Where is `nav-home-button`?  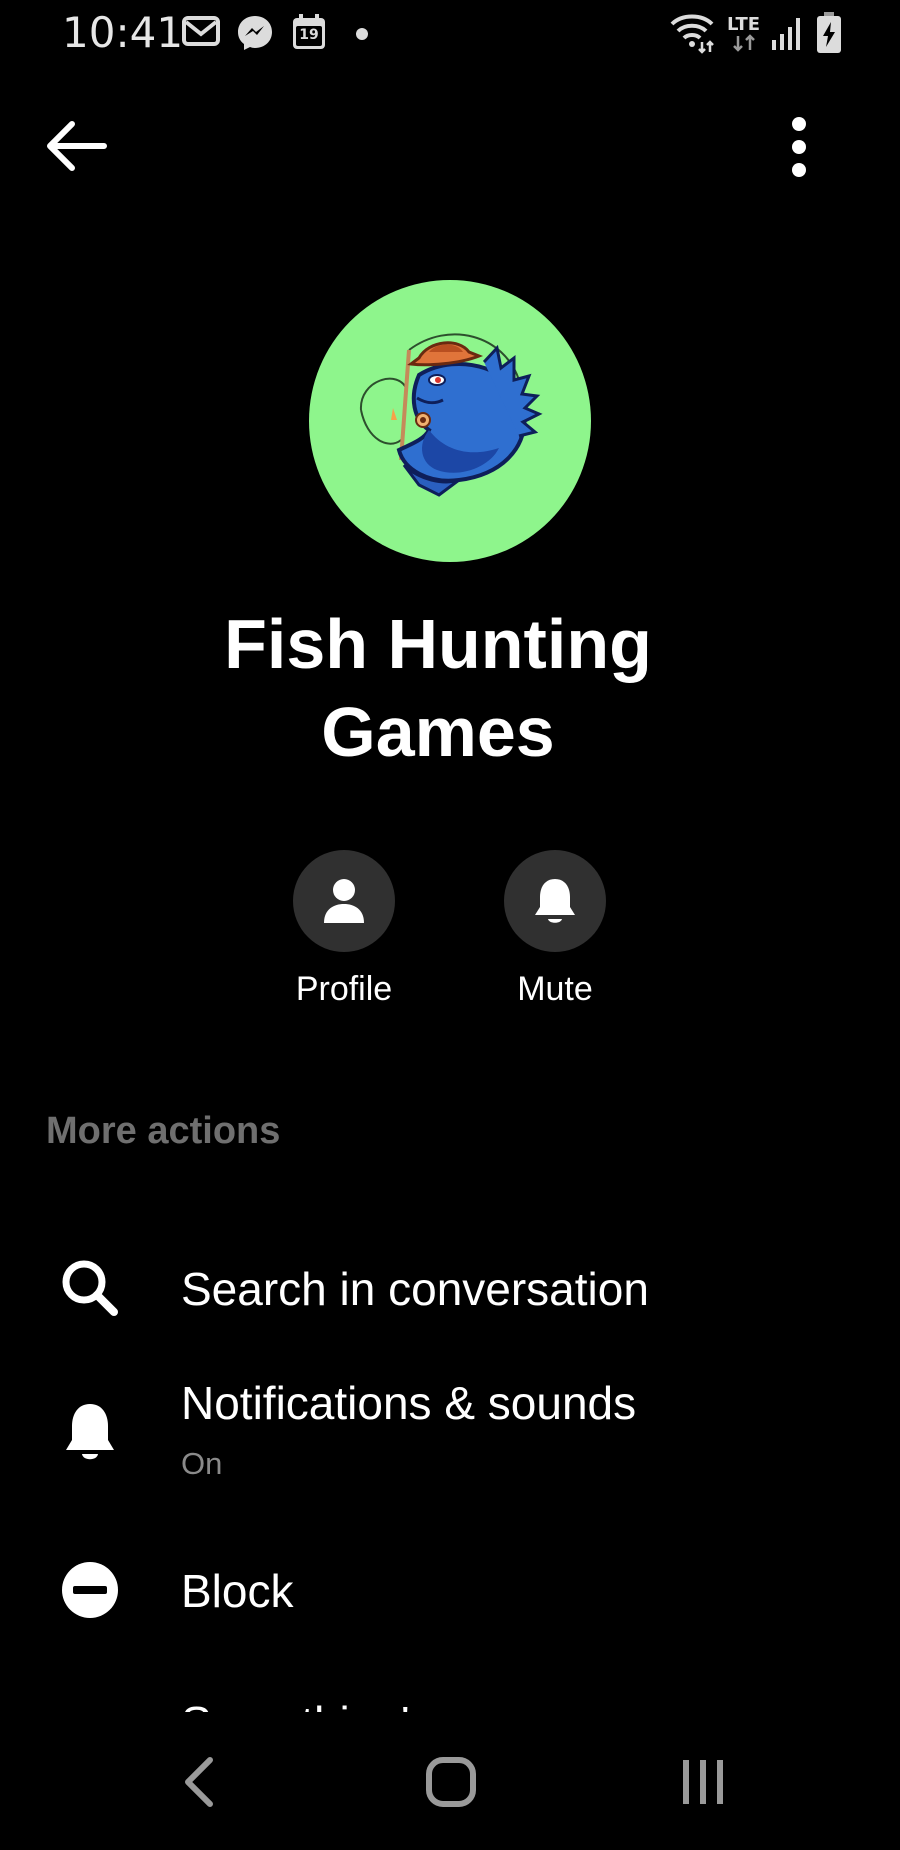 nav-home-button is located at coordinates (451, 1782).